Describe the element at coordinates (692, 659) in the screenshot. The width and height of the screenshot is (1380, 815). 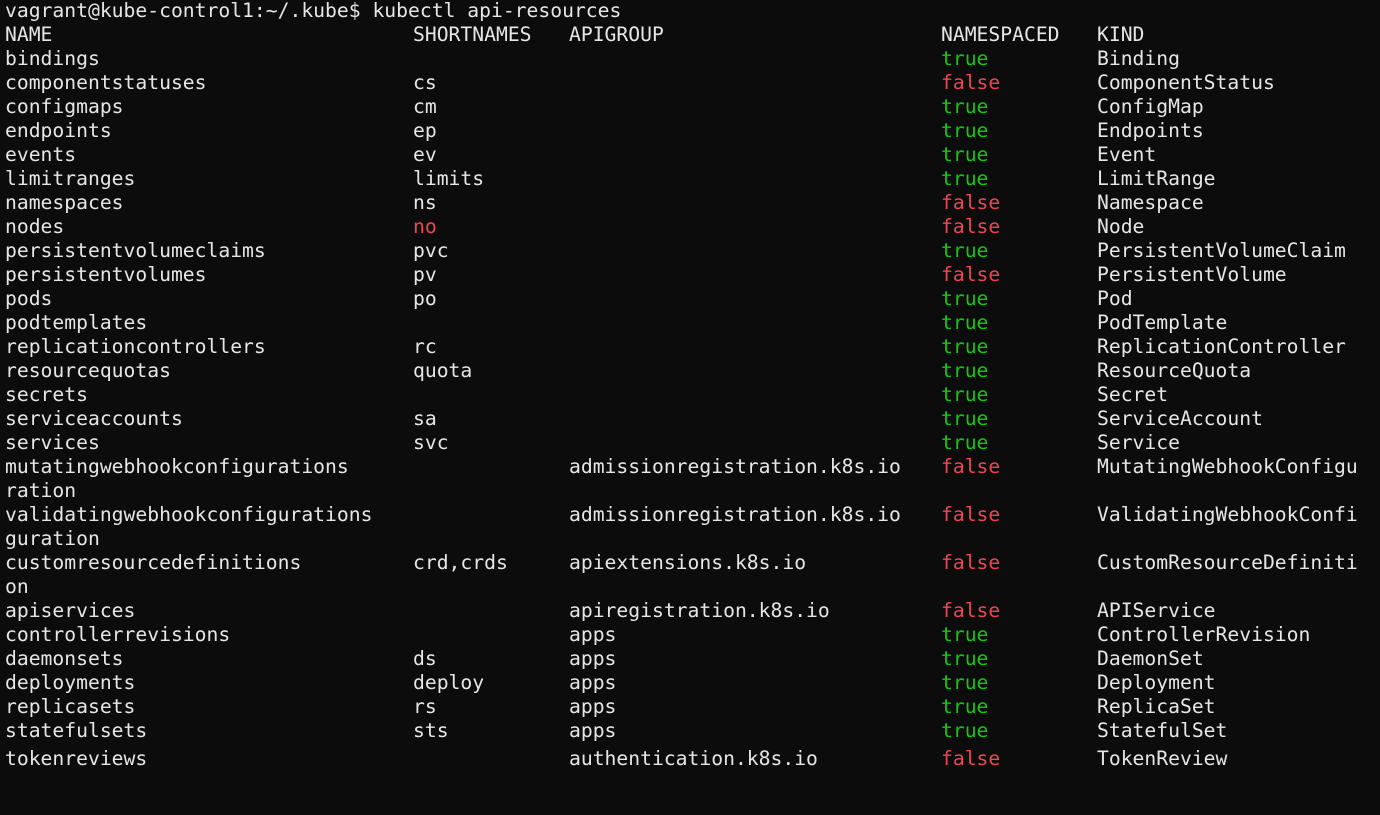
I see `table-row: daemonsets ds apps true DaemonSet` at that location.